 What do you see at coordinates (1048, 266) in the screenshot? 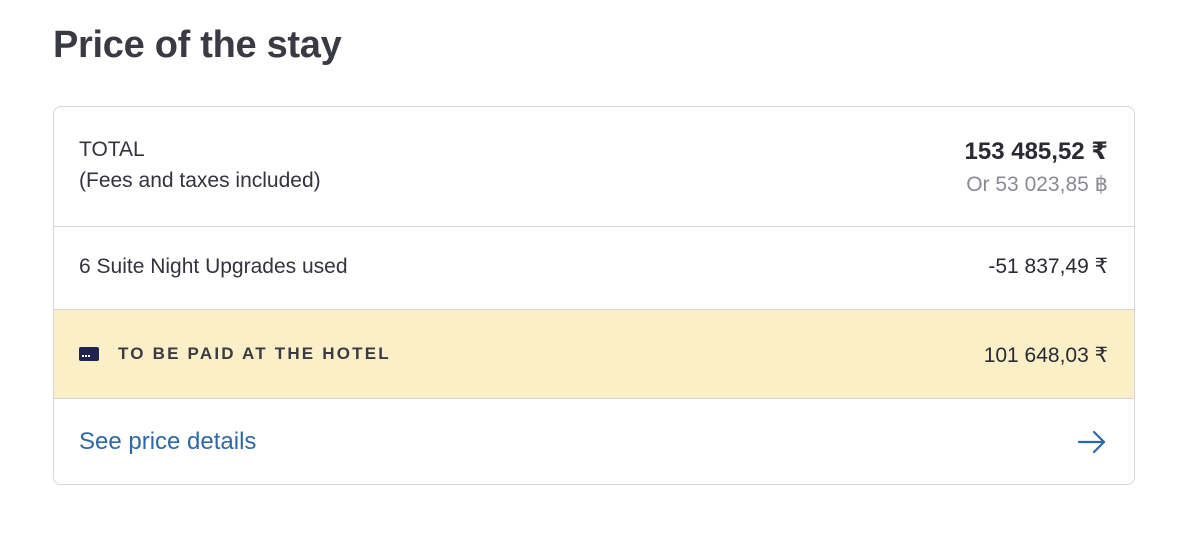
I see `upgrades-amount: -51 837,49 ₹` at bounding box center [1048, 266].